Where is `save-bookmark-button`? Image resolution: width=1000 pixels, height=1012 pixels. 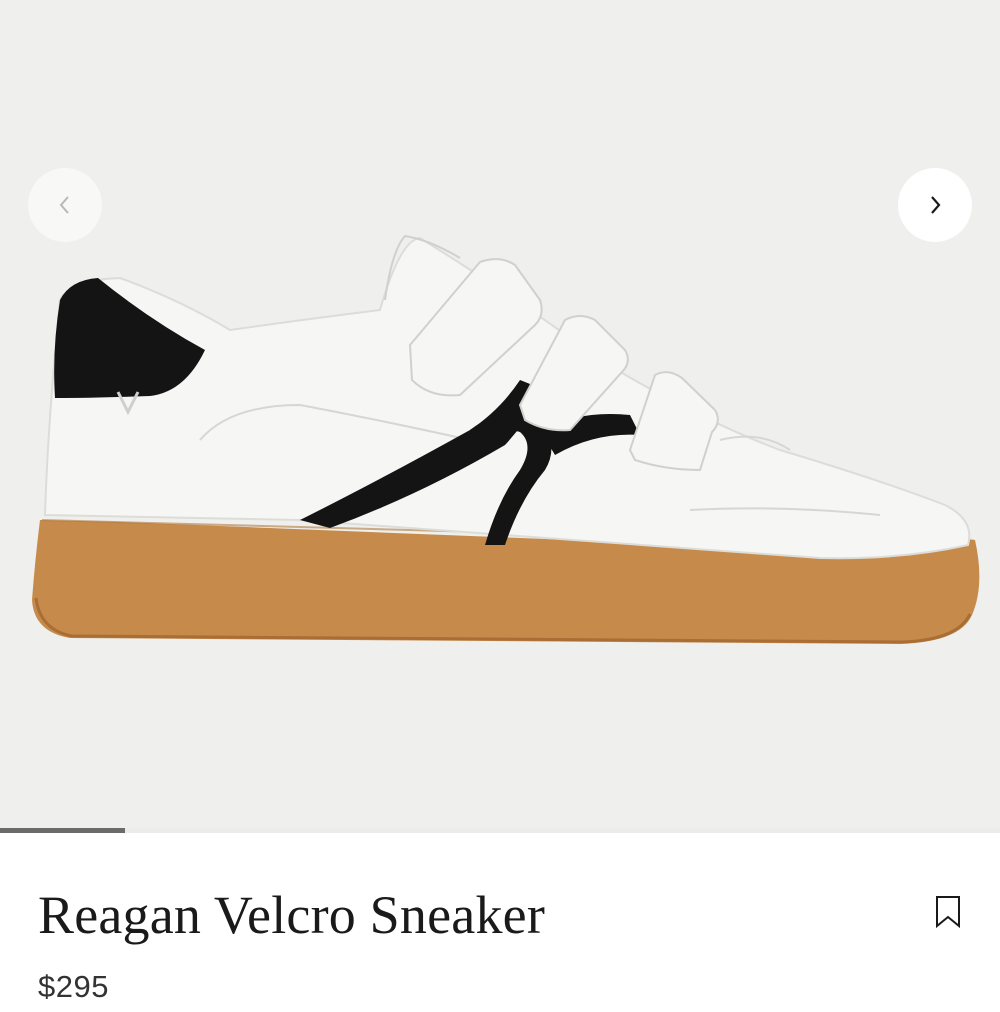
save-bookmark-button is located at coordinates (948, 912).